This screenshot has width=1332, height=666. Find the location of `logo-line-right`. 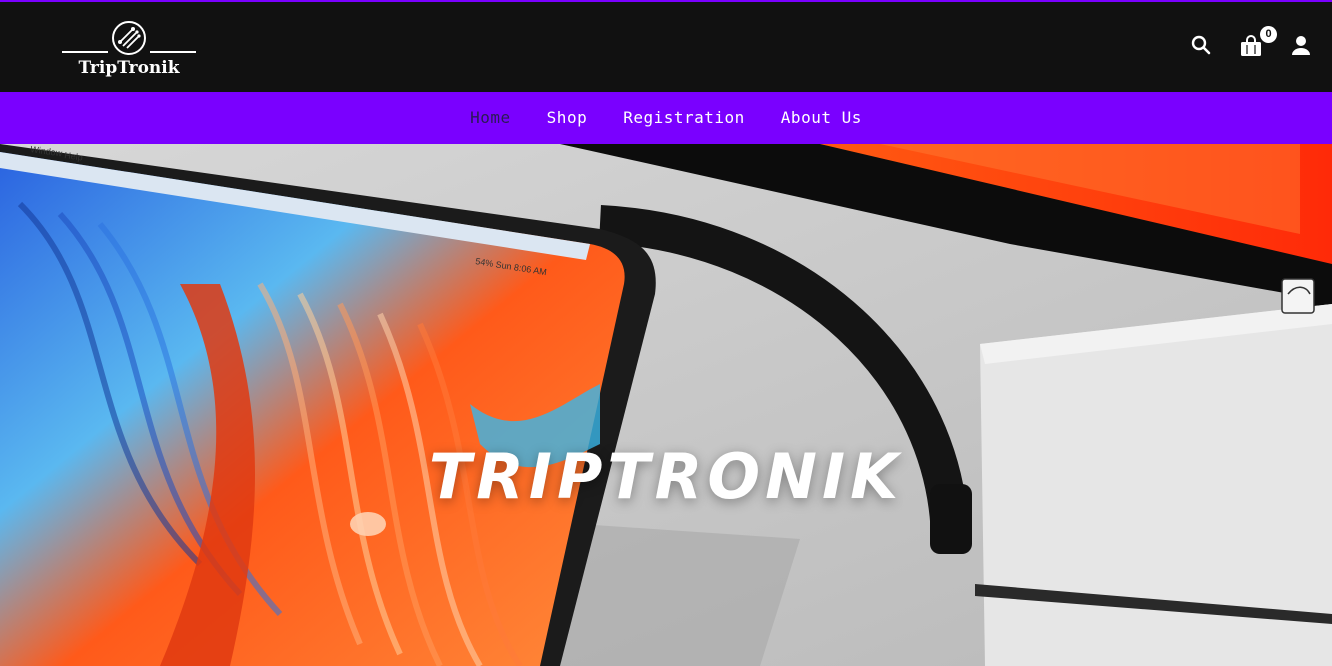

logo-line-right is located at coordinates (173, 52).